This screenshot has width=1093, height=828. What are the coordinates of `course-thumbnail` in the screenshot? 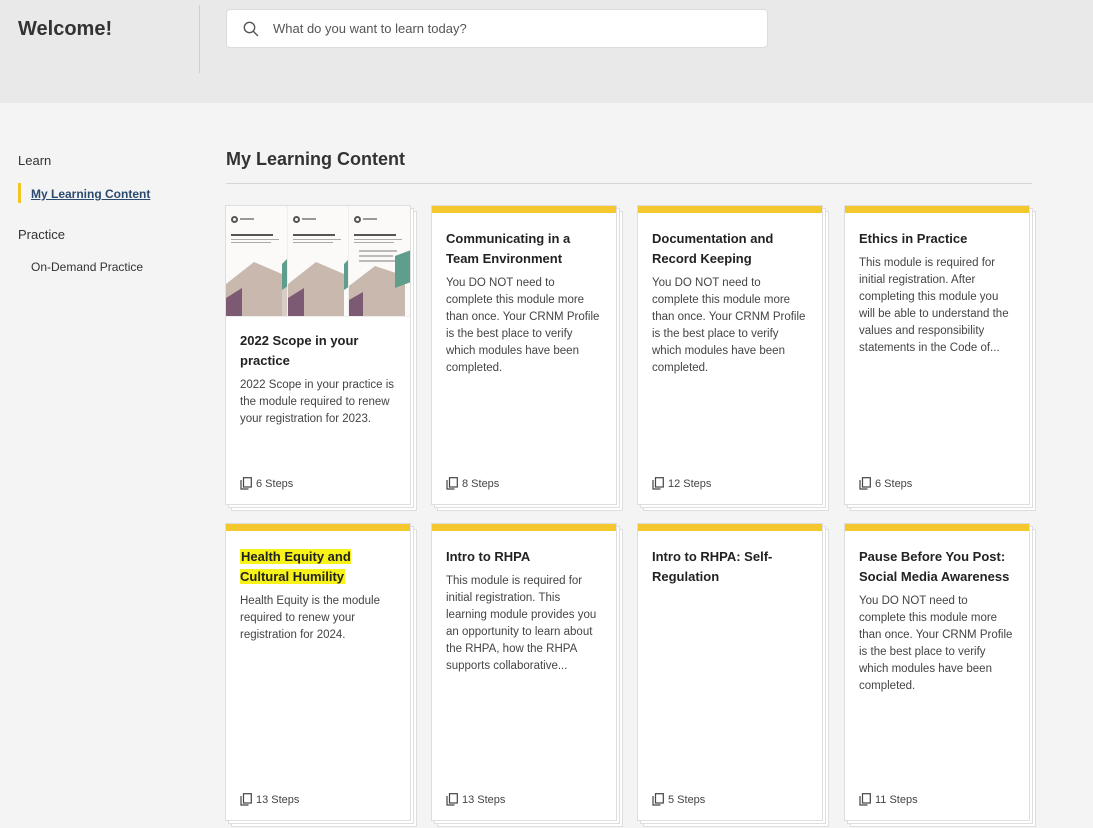 It's located at (318, 261).